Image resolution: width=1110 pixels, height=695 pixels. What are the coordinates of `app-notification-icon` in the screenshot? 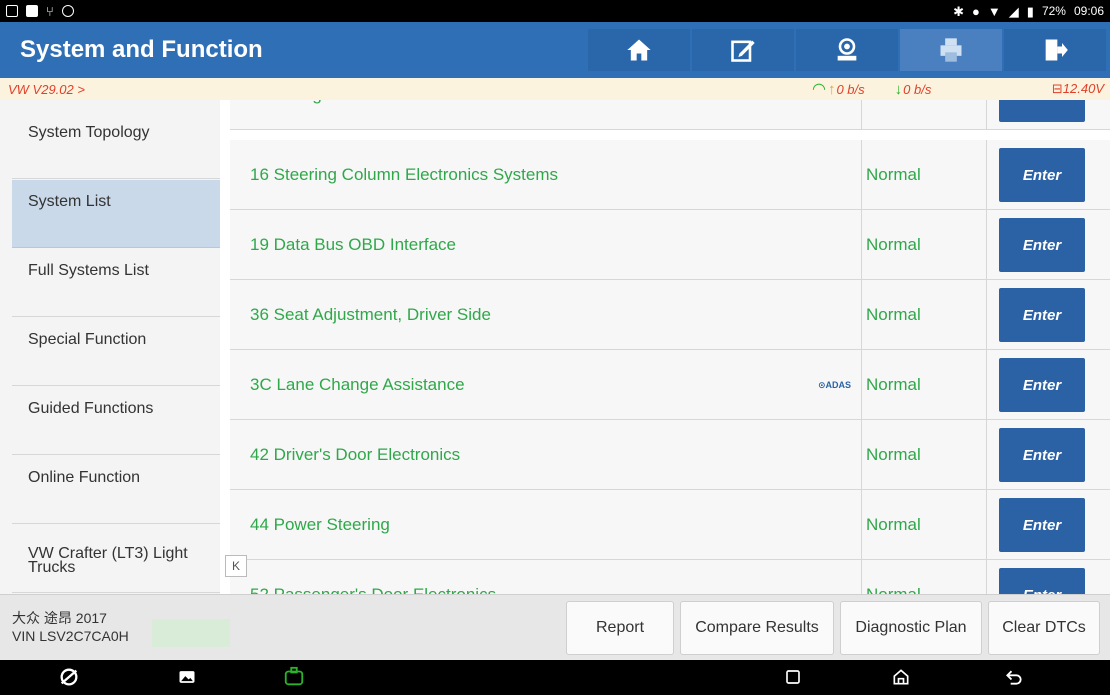 It's located at (67, 11).